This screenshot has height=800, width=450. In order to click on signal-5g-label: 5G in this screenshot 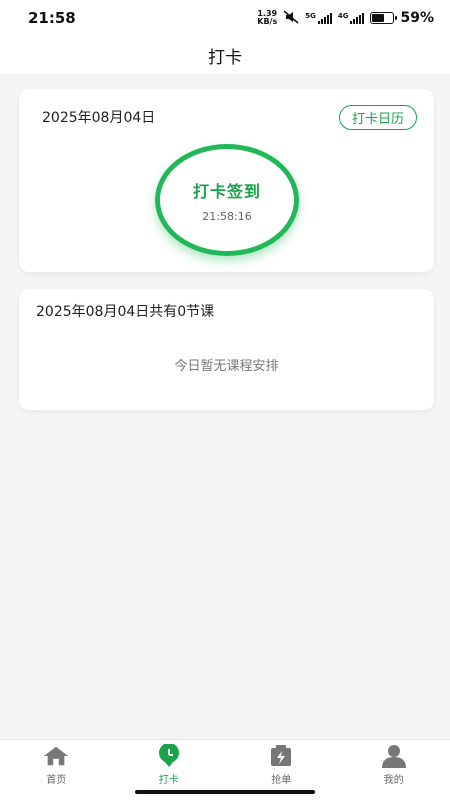, I will do `click(310, 16)`.